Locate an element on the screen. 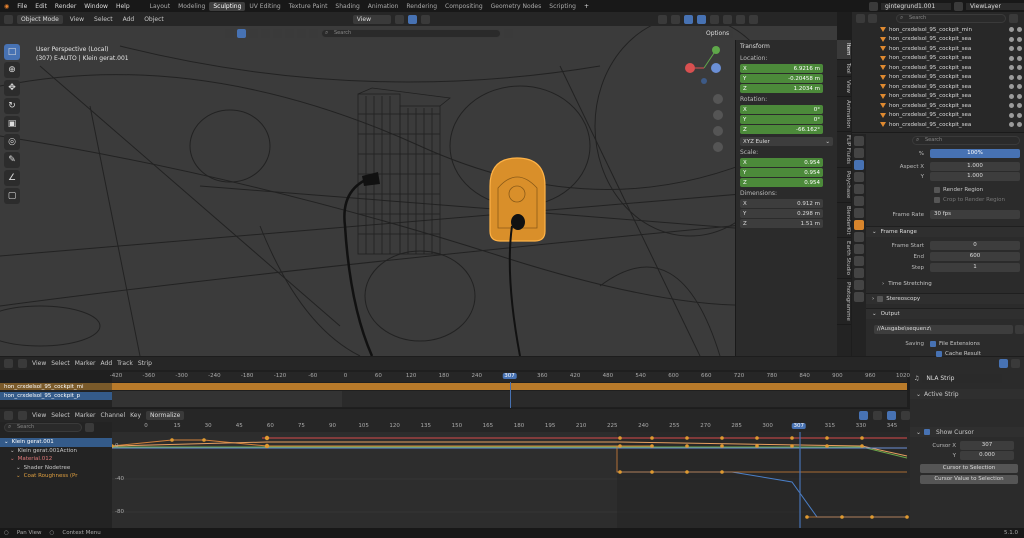 The width and height of the screenshot is (1024, 538). sidebar-tab-blenderkit: BlenderKit is located at coordinates (844, 221).